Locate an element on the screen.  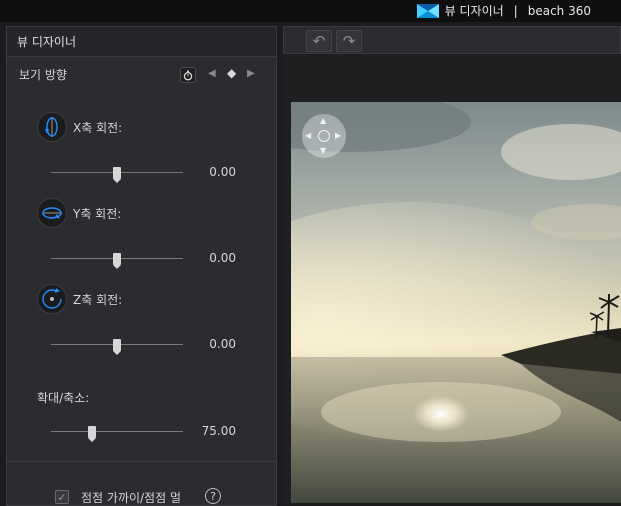
z-rotation-icon is located at coordinates (52, 299).